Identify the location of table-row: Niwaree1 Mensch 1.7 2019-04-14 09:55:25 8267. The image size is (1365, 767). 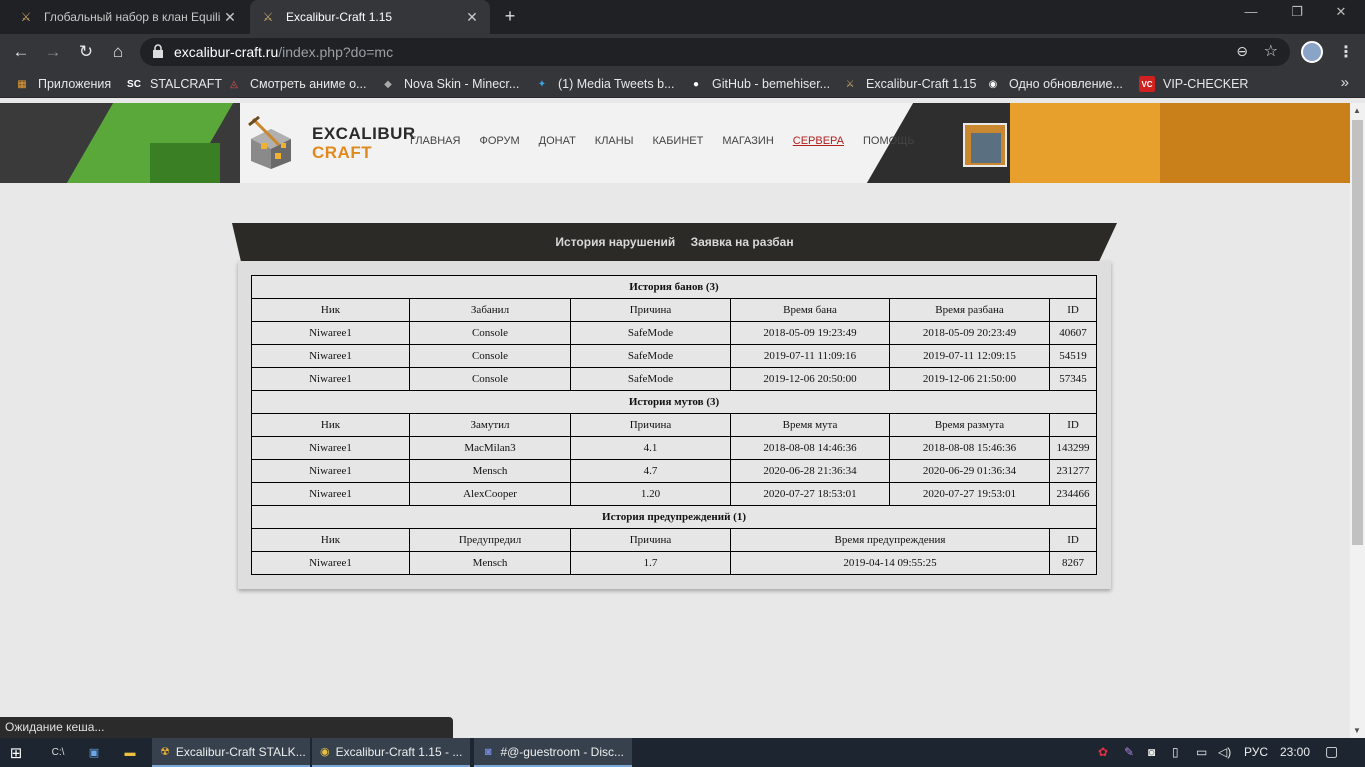
(674, 563).